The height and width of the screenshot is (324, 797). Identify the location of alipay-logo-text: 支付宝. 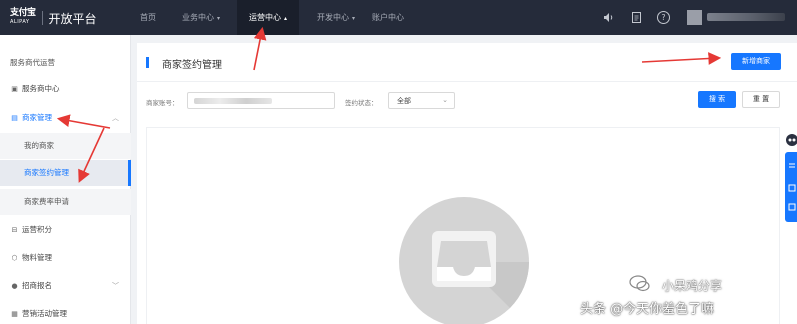
(23, 13).